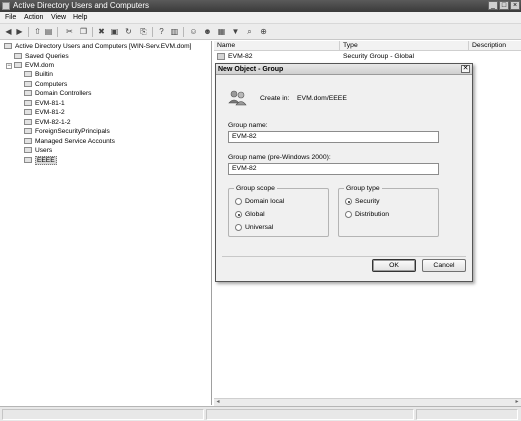 Image resolution: width=521 pixels, height=421 pixels. I want to click on radio-security-label: Security, so click(367, 201).